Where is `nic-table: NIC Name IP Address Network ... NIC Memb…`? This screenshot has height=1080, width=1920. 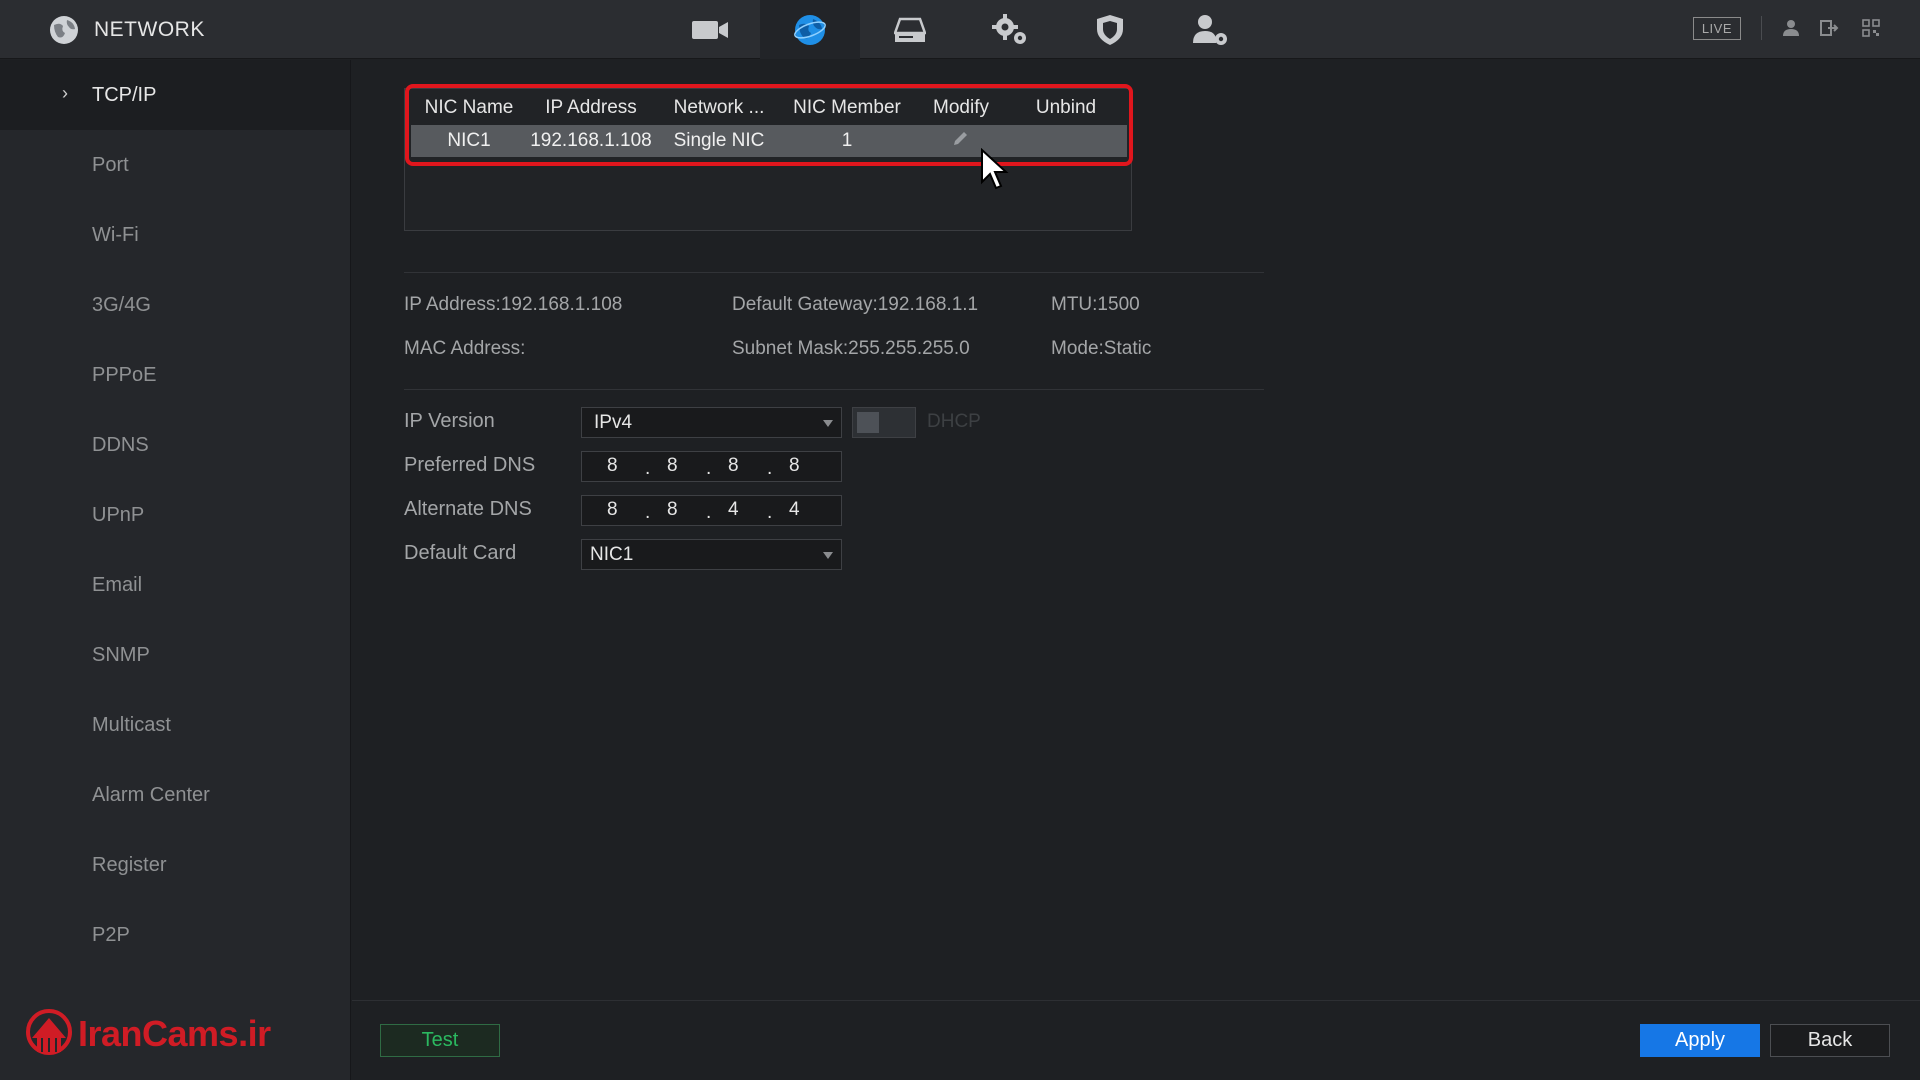
nic-table: NIC Name IP Address Network ... NIC Memb… is located at coordinates (768, 159).